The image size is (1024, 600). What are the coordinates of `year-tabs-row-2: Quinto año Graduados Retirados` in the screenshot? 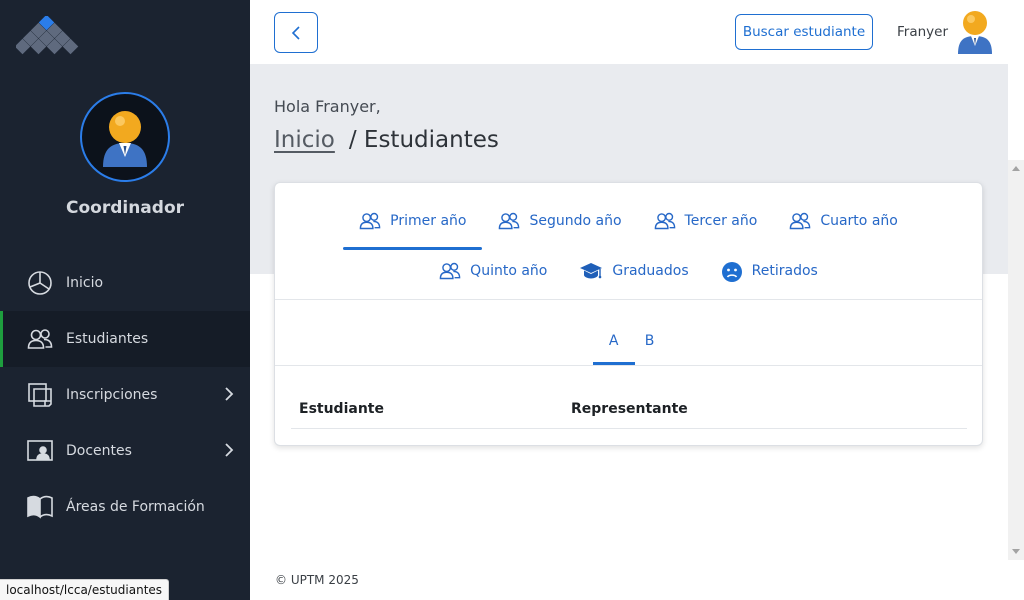 It's located at (628, 275).